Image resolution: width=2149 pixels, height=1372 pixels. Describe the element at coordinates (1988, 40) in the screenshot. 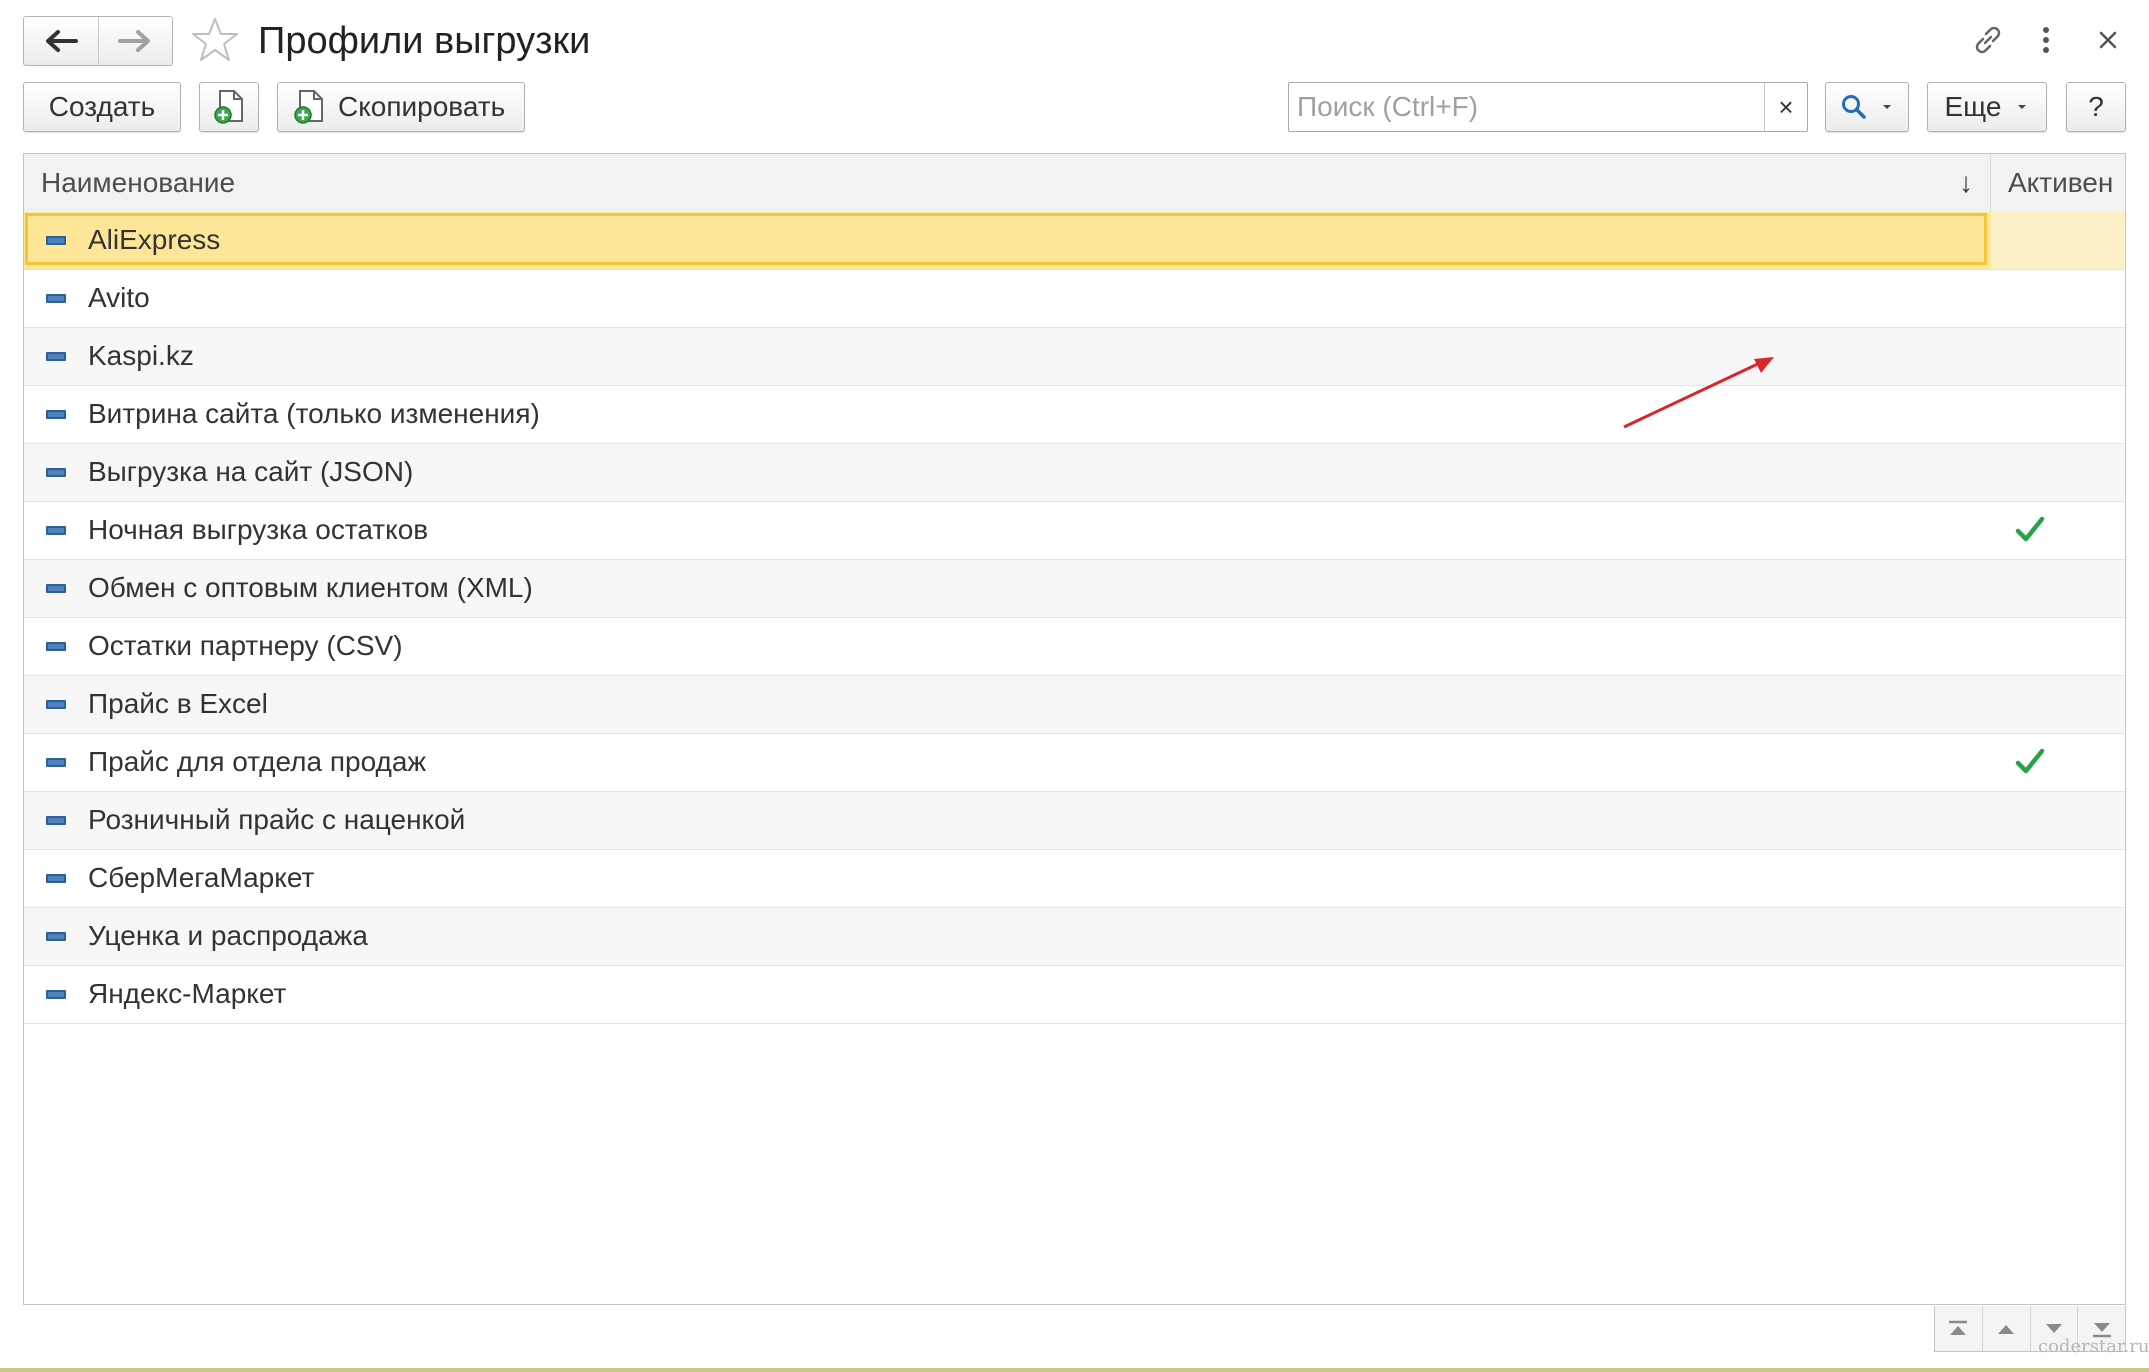

I see `link-icon` at that location.